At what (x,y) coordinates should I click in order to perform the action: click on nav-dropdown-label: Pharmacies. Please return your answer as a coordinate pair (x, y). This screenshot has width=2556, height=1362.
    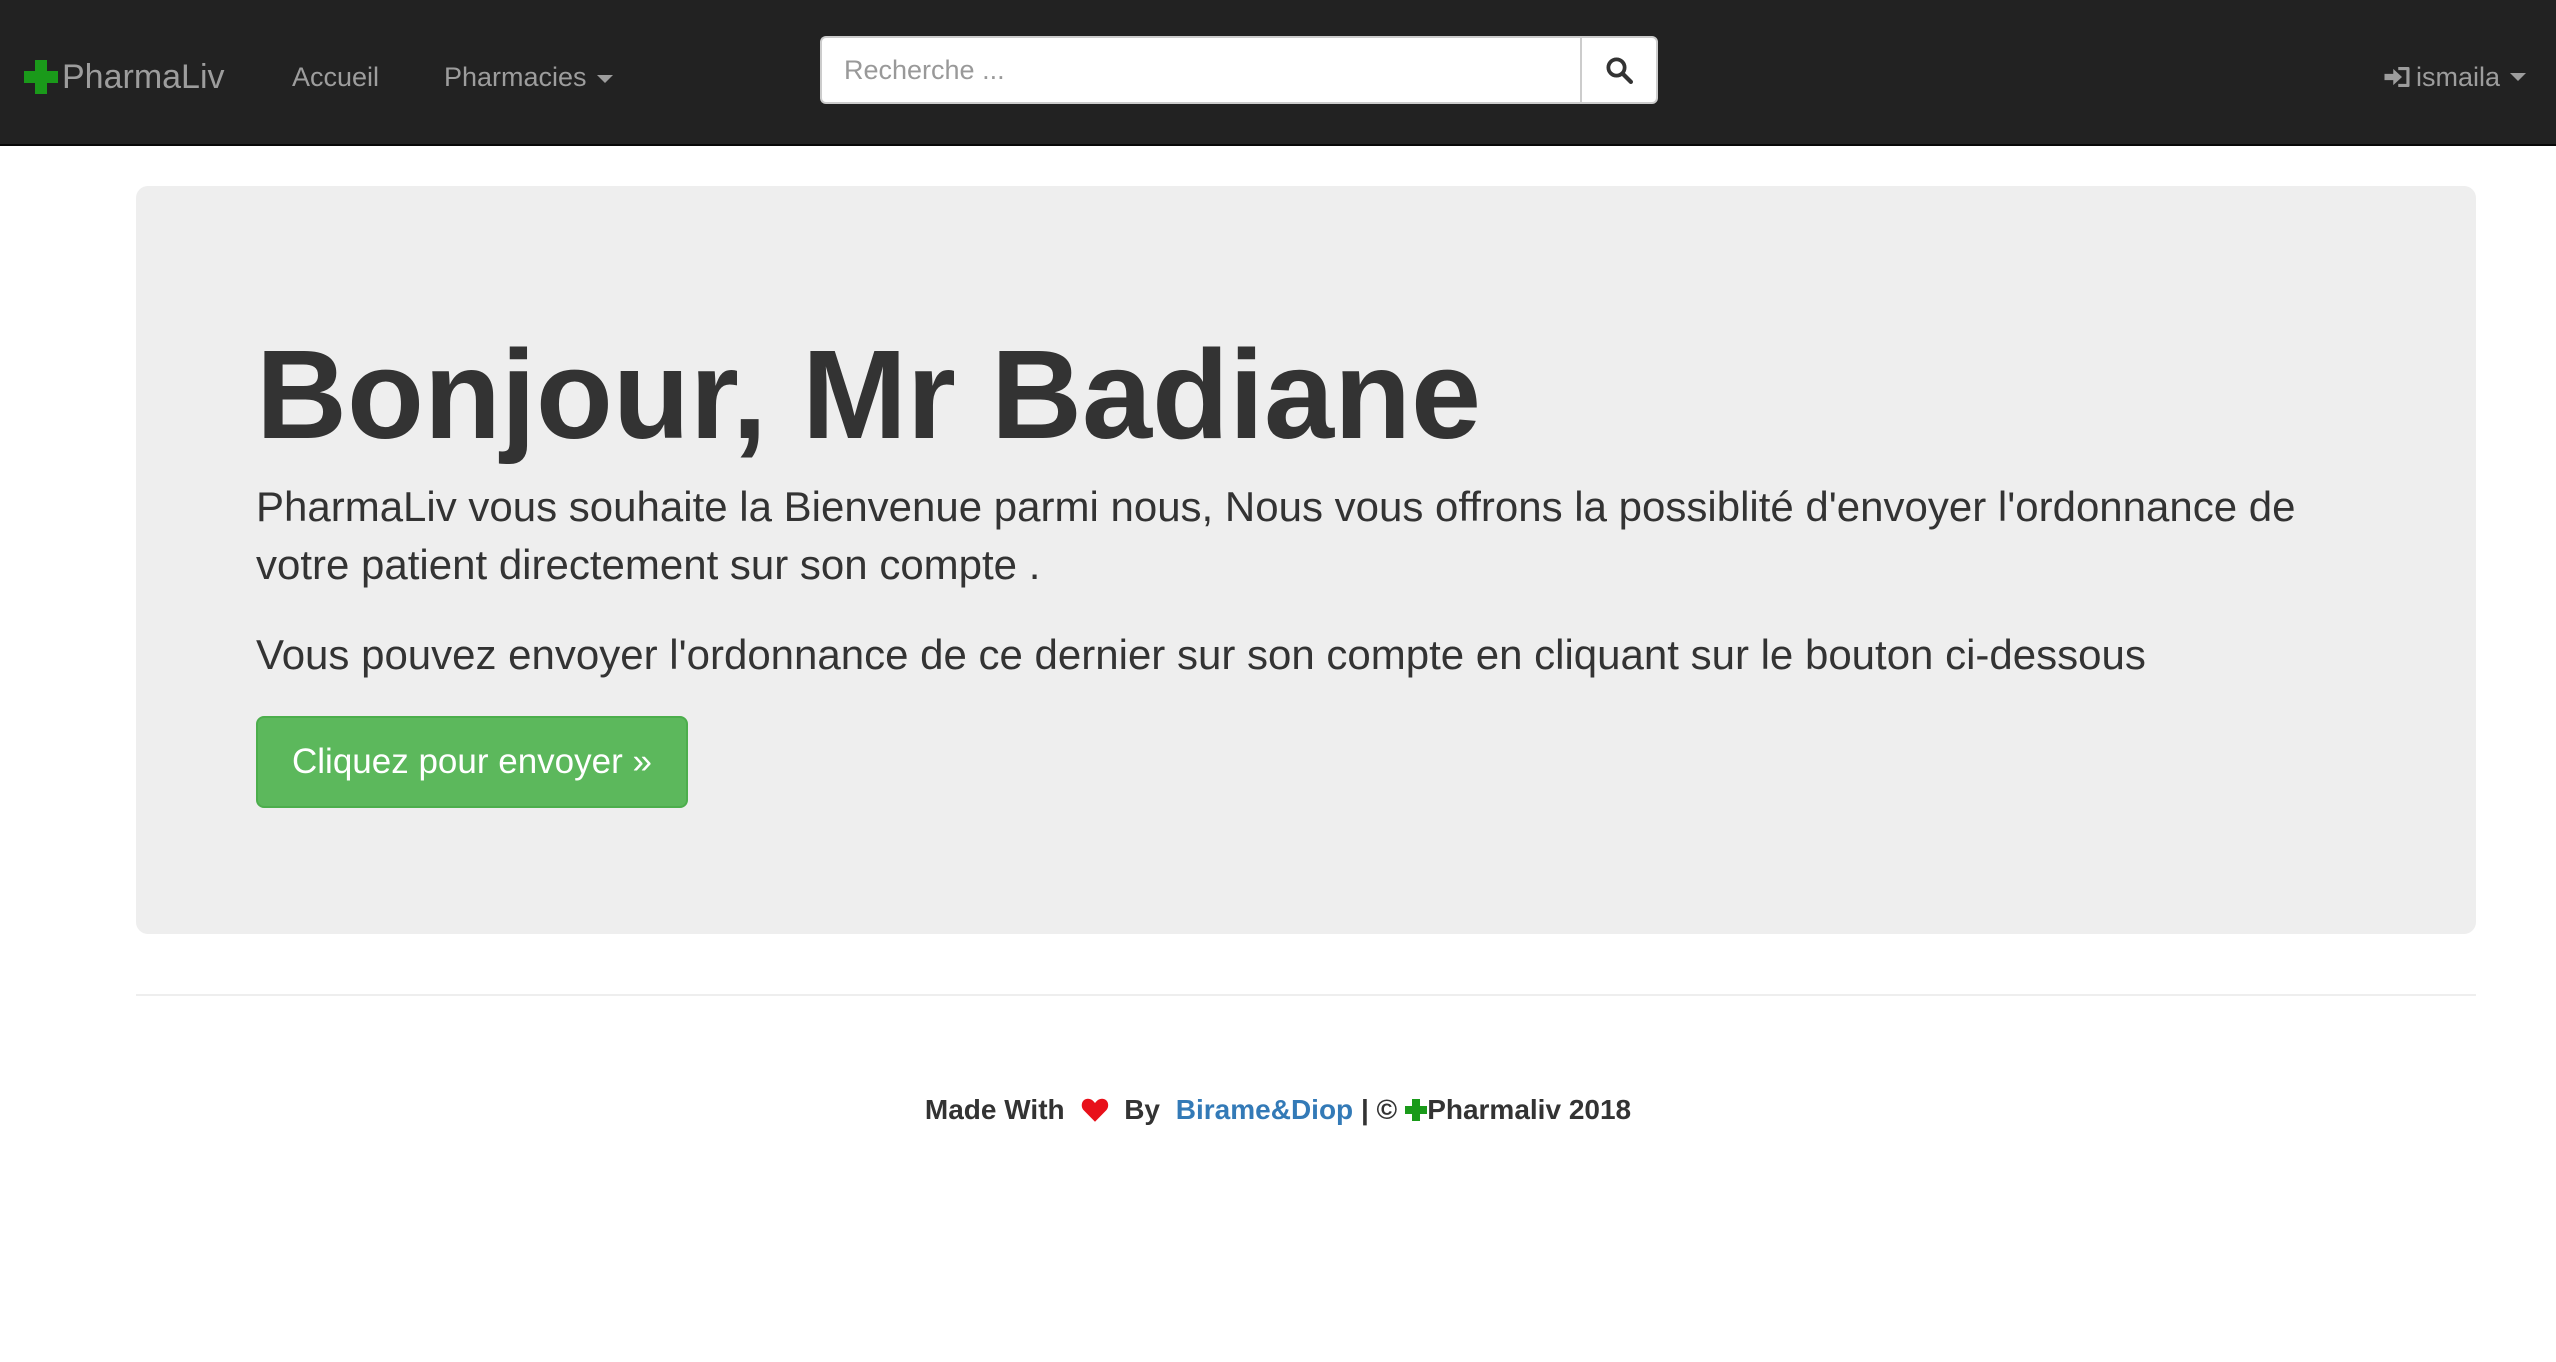
    Looking at the image, I should click on (515, 77).